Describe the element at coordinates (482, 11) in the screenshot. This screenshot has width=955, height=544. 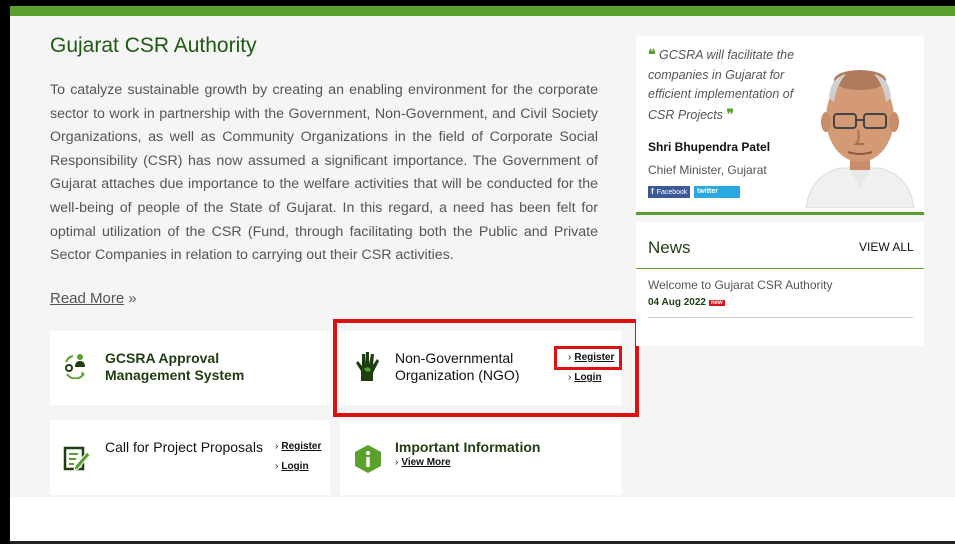
I see `top-green-bar` at that location.